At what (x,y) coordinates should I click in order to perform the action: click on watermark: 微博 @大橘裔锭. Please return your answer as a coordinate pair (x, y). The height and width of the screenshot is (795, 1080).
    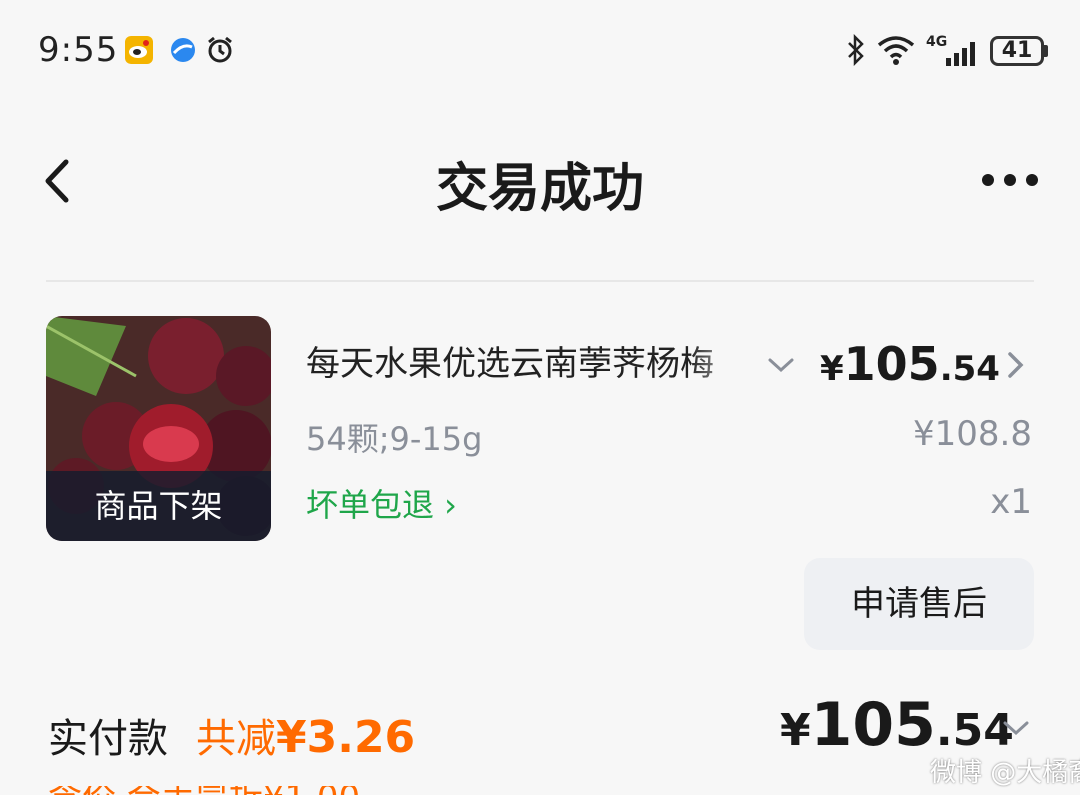
    Looking at the image, I should click on (1005, 773).